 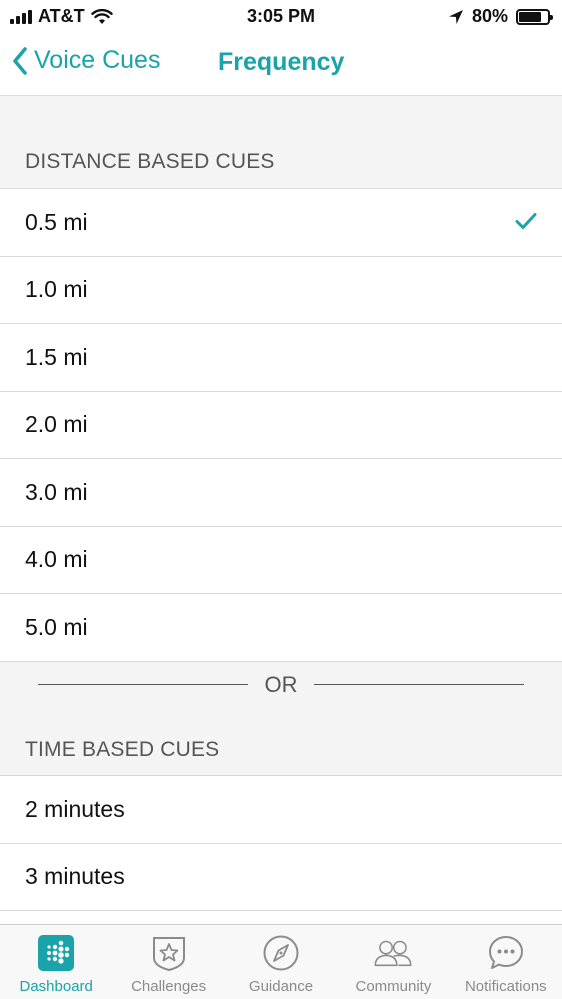 I want to click on tab-guidance: Guidance, so click(x=281, y=962).